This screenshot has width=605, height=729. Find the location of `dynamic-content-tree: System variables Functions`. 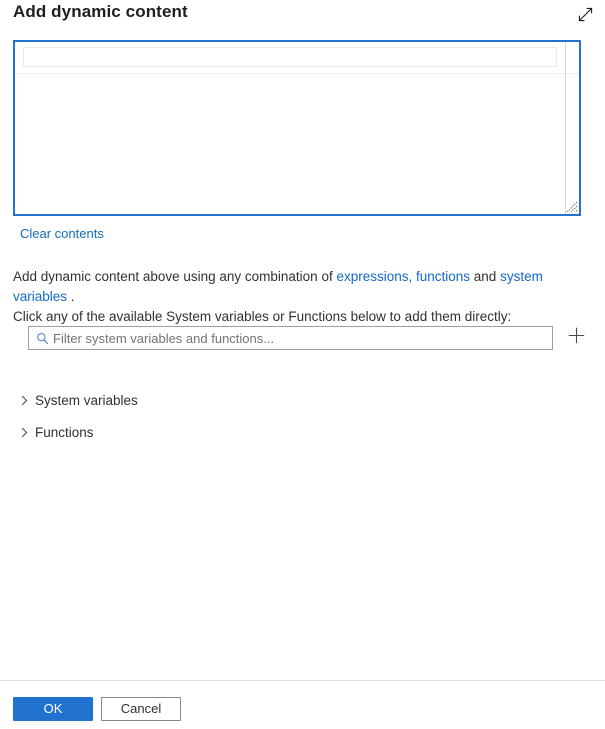

dynamic-content-tree: System variables Functions is located at coordinates (298, 421).